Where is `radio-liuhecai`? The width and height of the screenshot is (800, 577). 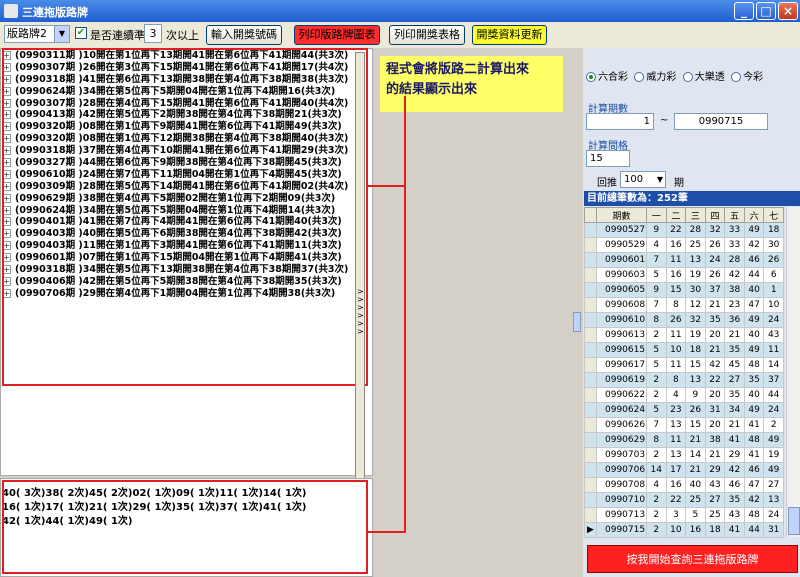
radio-liuhecai is located at coordinates (591, 77).